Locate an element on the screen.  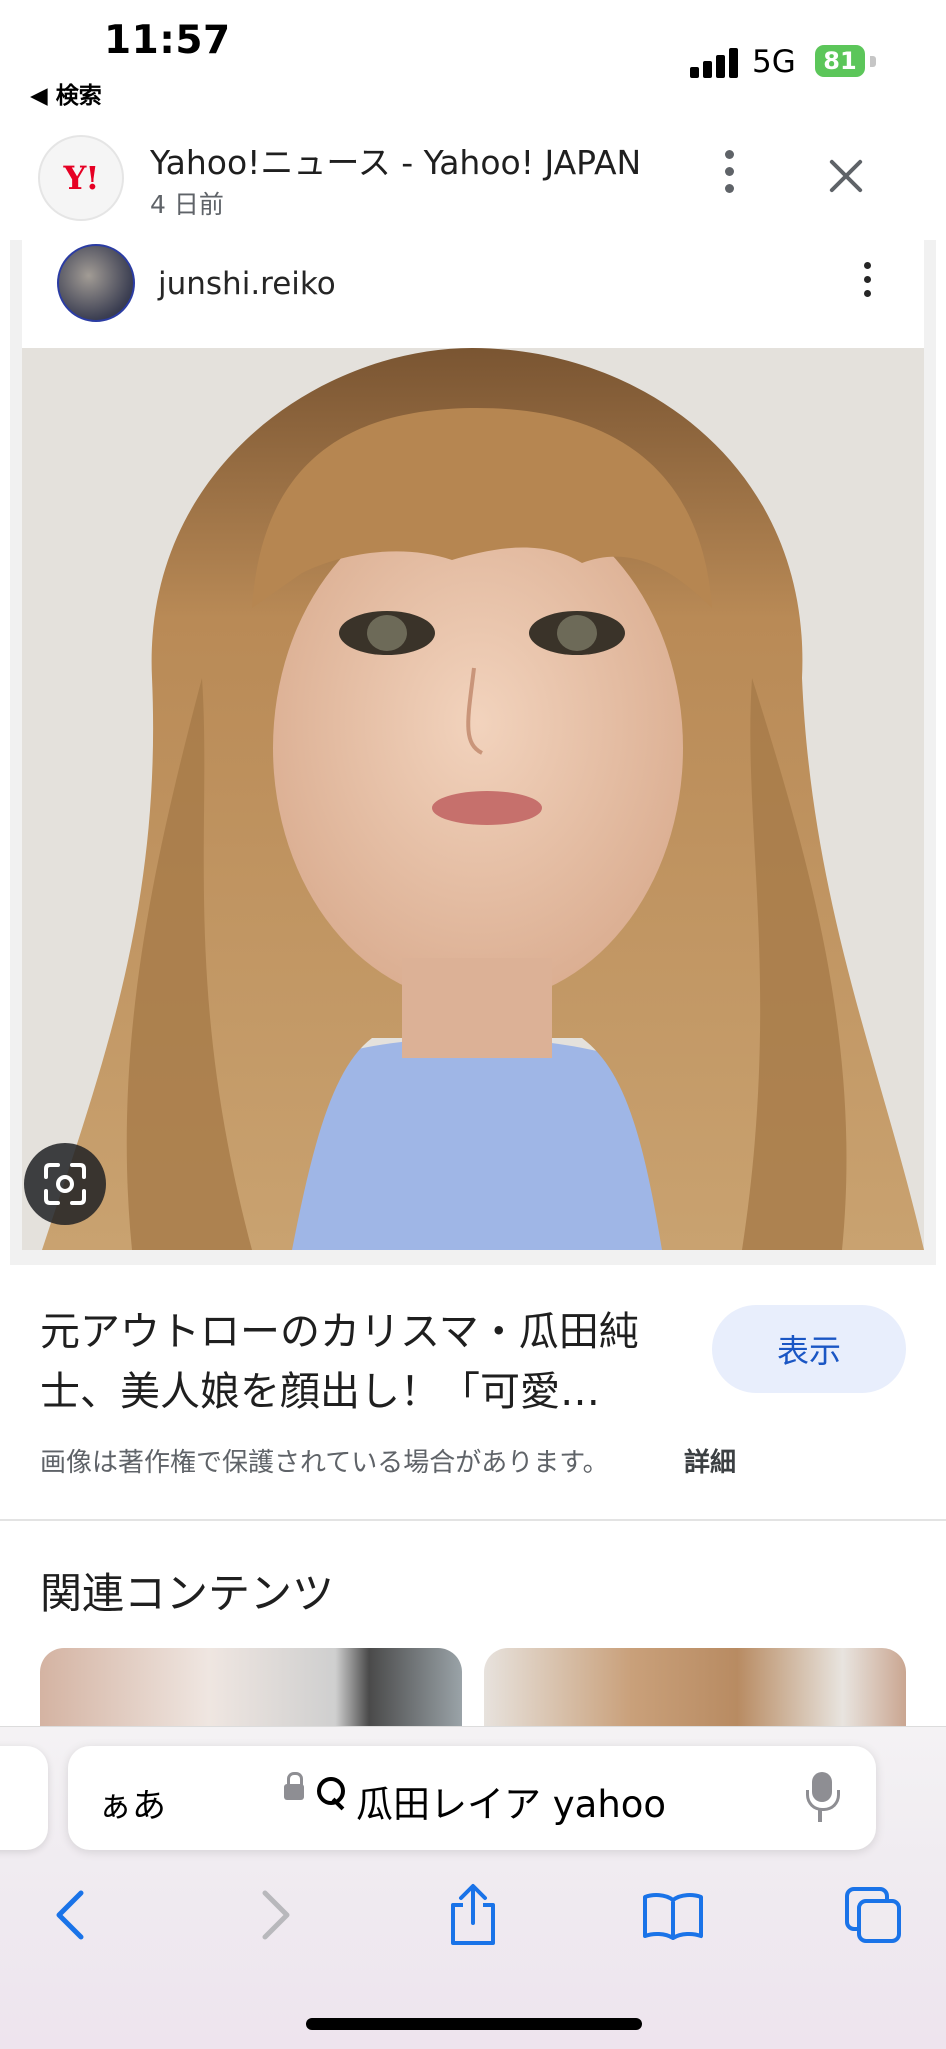
lens-glyph is located at coordinates (65, 1184).